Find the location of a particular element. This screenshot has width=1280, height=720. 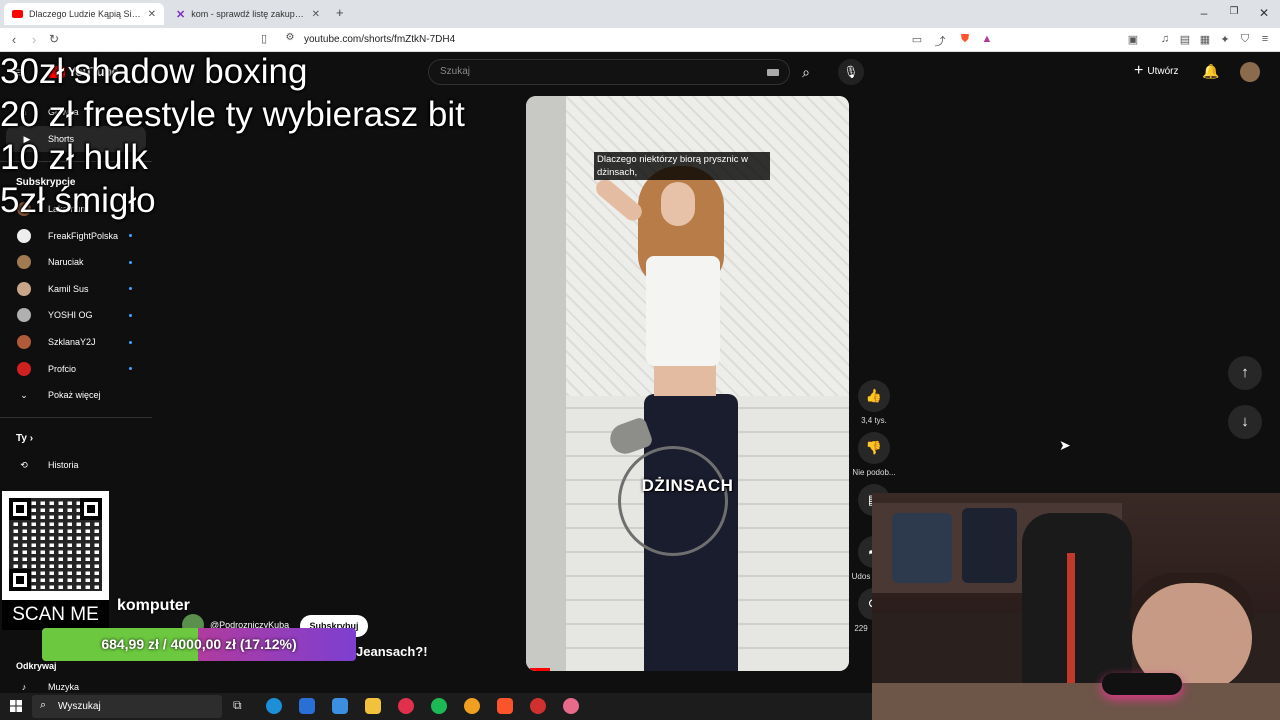

previous-short-button: ↑ is located at coordinates (1245, 373).